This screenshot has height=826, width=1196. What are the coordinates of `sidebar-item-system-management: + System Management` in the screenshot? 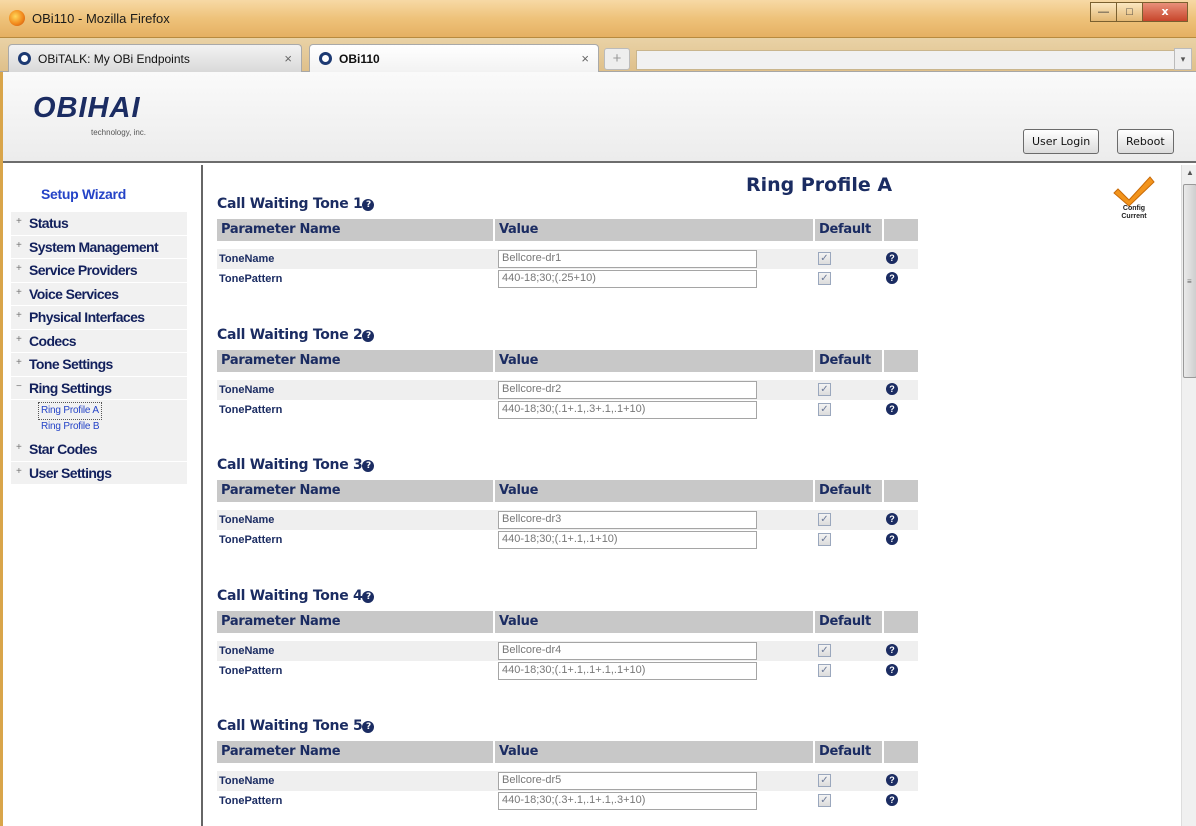 It's located at (99, 247).